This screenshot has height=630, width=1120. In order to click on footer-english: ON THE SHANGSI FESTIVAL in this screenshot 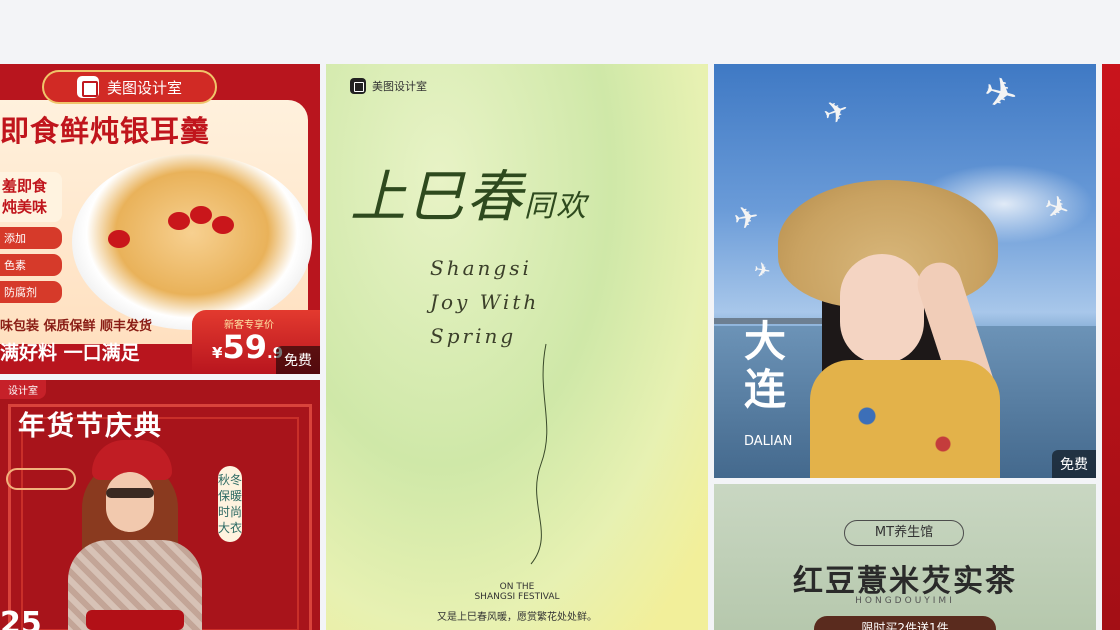, I will do `click(517, 592)`.